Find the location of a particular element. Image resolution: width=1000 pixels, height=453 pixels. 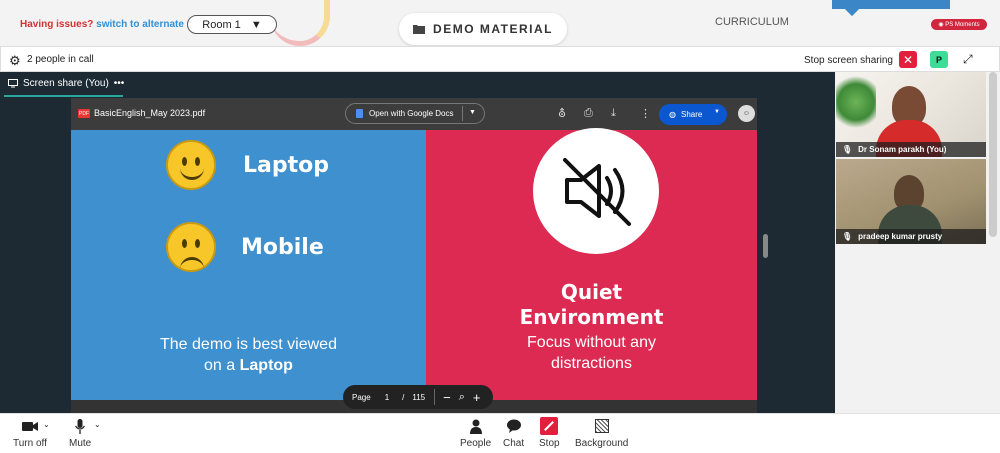

background-label: Background is located at coordinates (602, 443).